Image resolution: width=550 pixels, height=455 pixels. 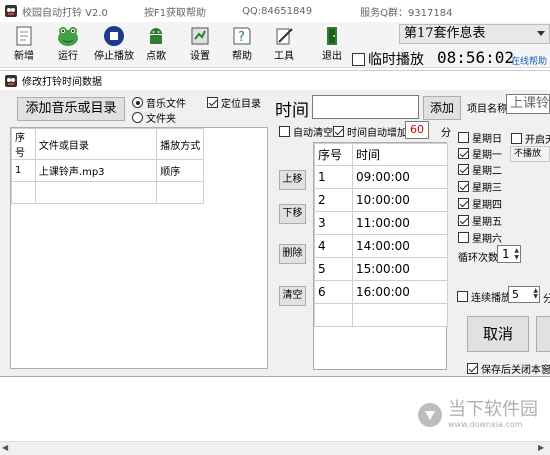 I want to click on weekday-label: 星期五, so click(x=487, y=222).